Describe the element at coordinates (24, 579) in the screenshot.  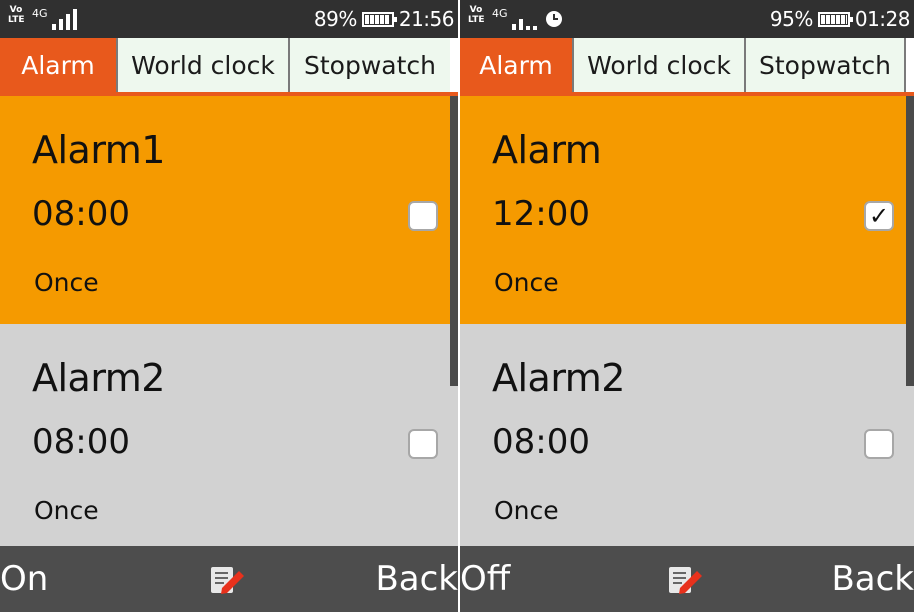
I see `softkey-left-on: On` at that location.